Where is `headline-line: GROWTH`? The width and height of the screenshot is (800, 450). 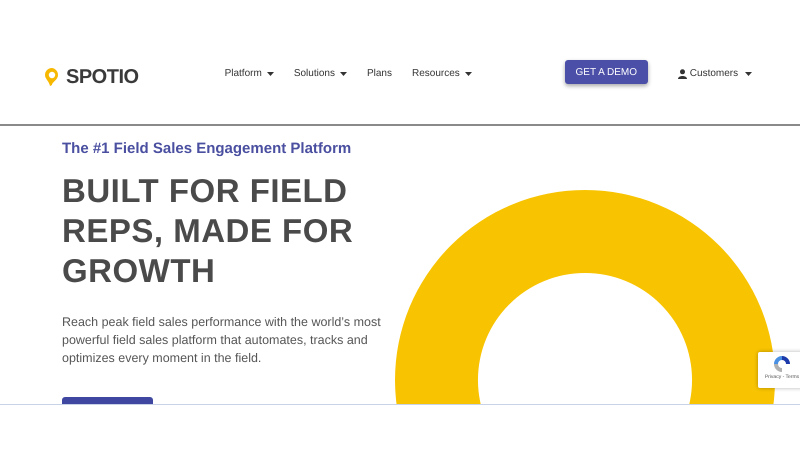 headline-line: GROWTH is located at coordinates (139, 270).